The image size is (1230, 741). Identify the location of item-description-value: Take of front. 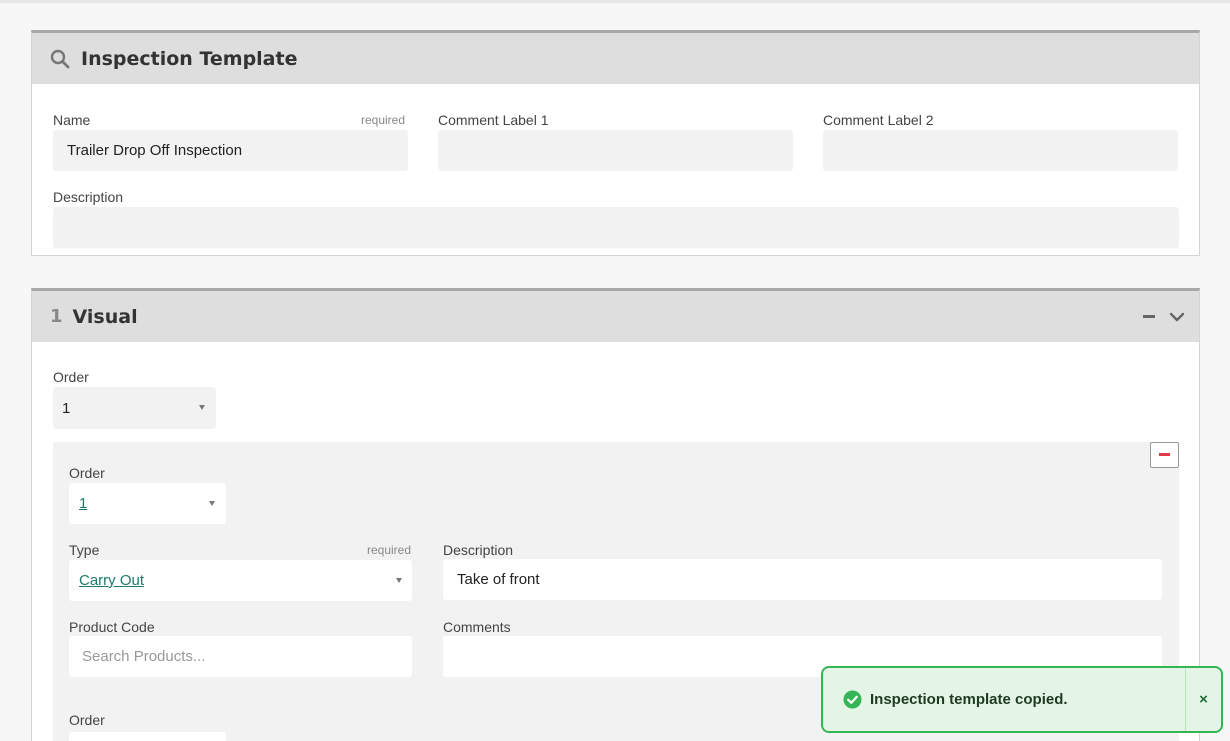
(498, 579).